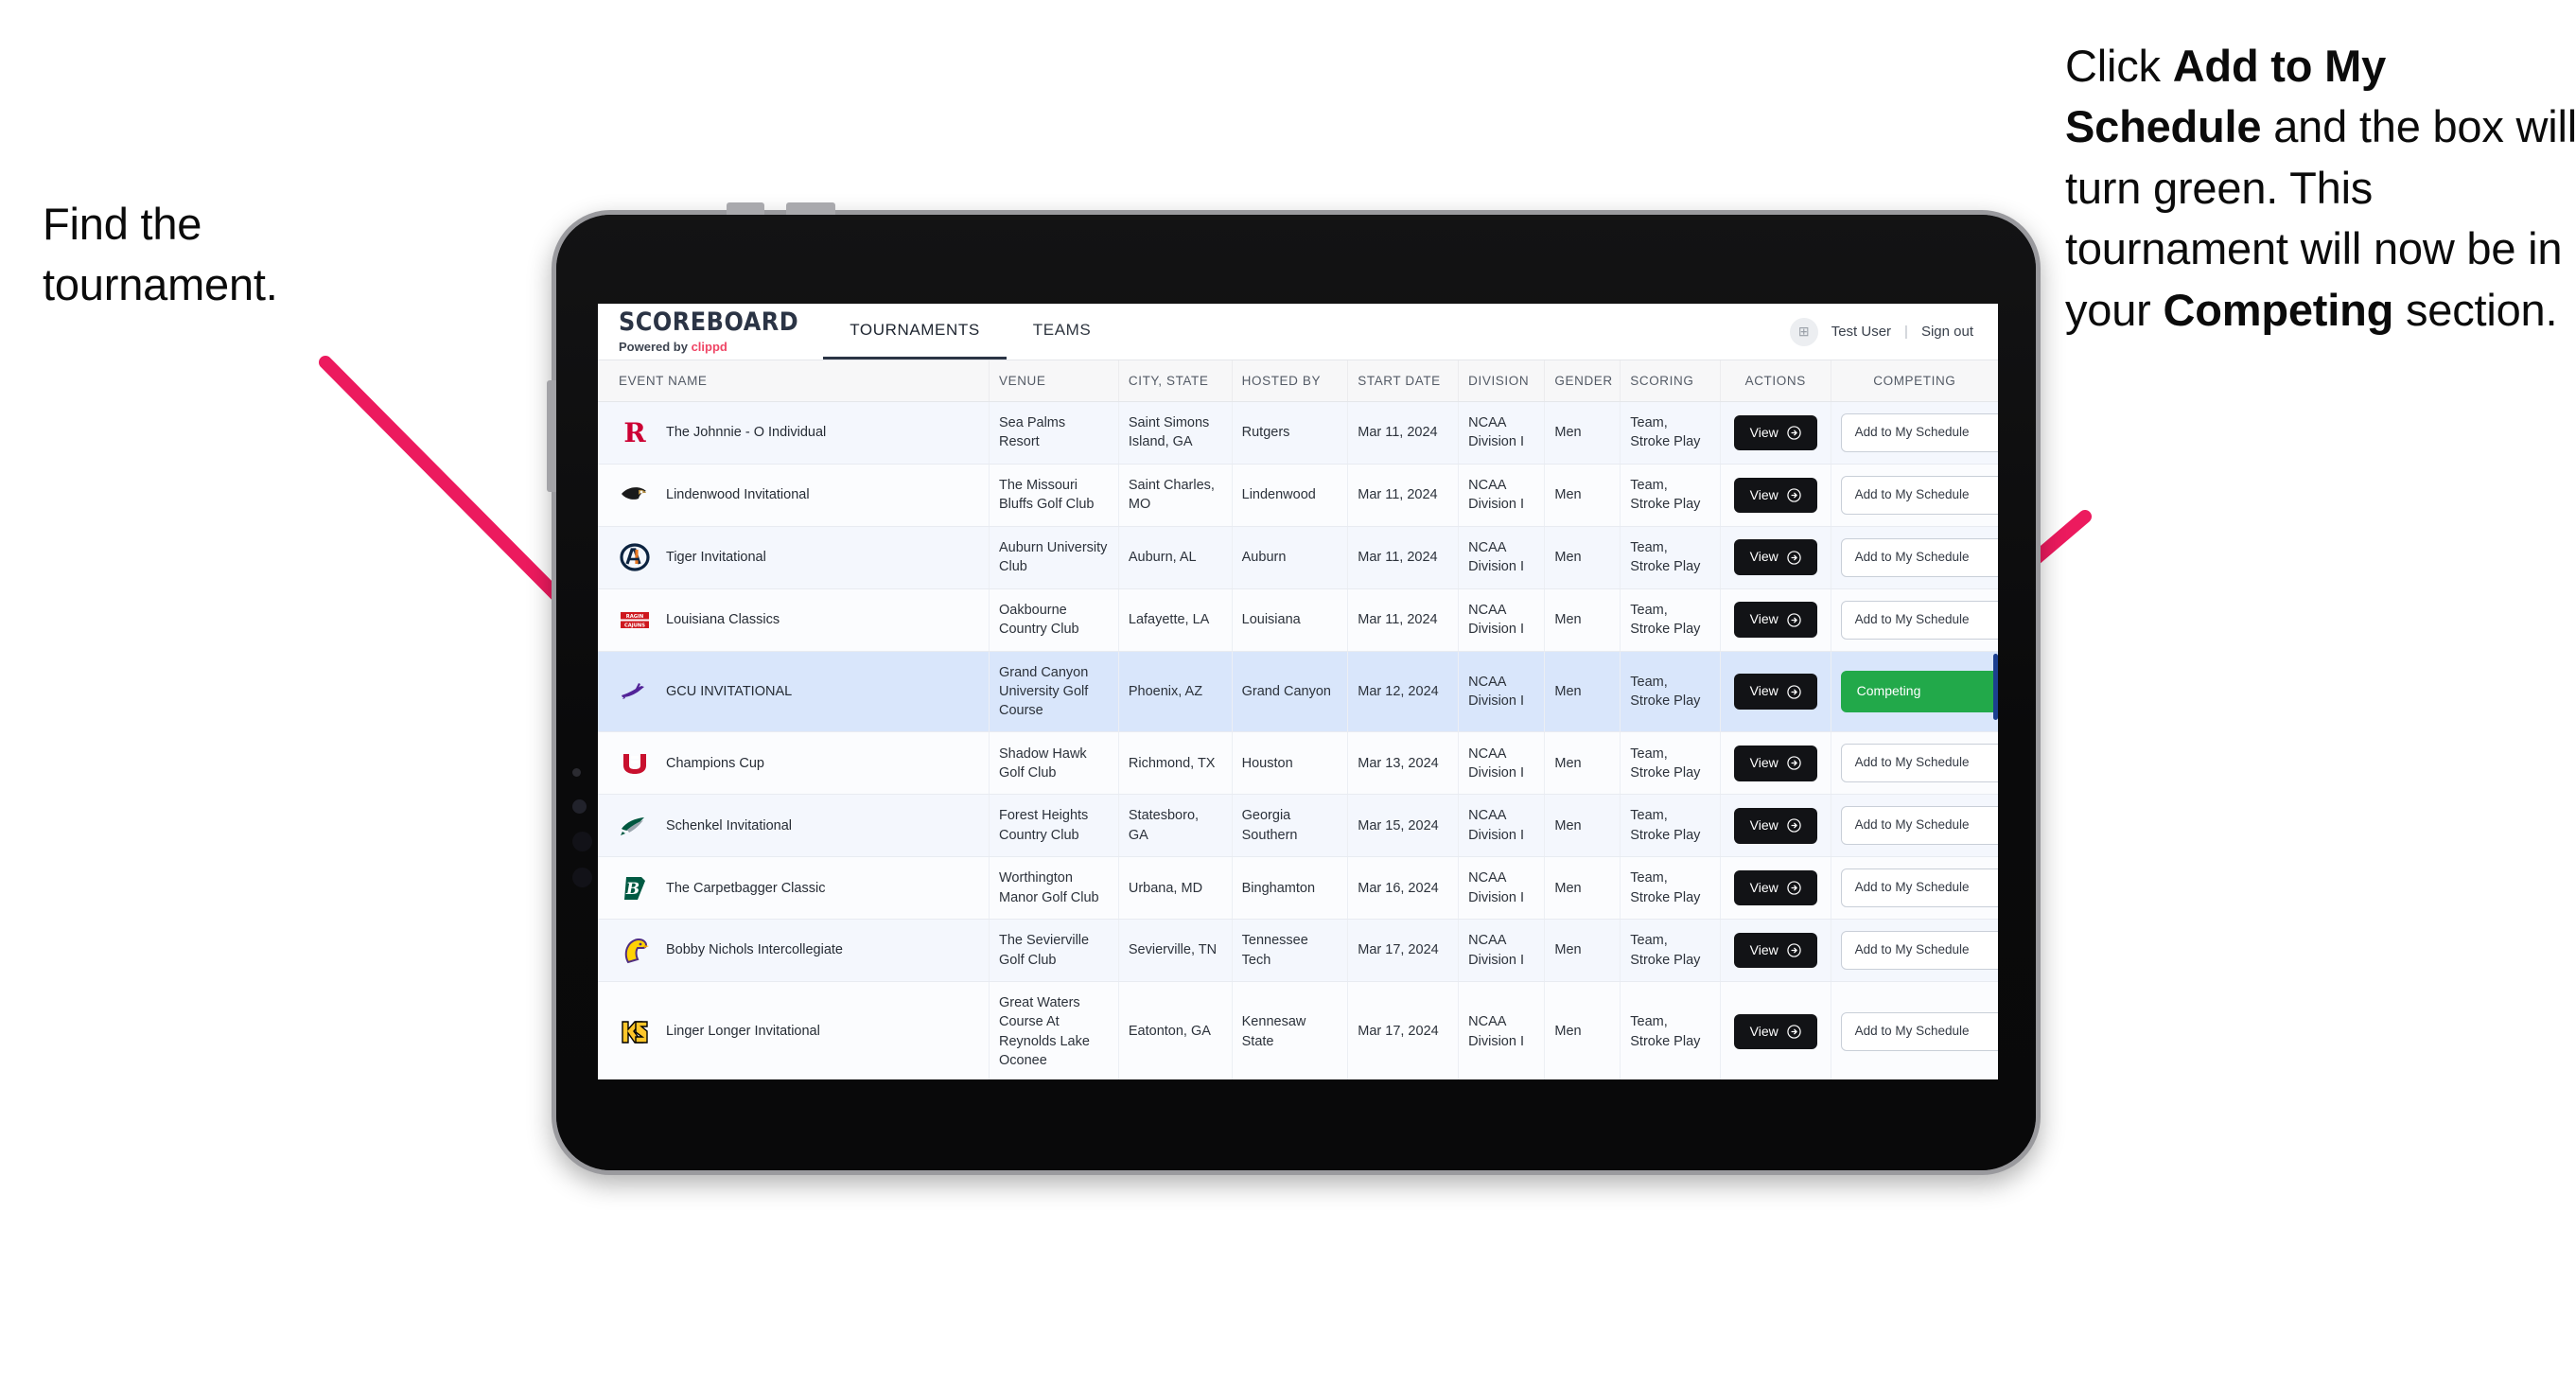 The height and width of the screenshot is (1386, 2576). What do you see at coordinates (1670, 381) in the screenshot?
I see `column-header-scoring: SCORING` at bounding box center [1670, 381].